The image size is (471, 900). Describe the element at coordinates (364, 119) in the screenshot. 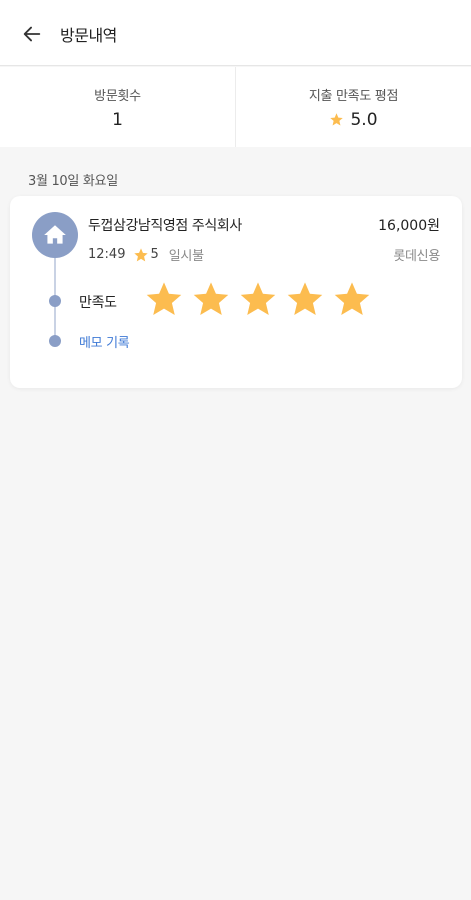

I see `rating-average-number: 5.0` at that location.